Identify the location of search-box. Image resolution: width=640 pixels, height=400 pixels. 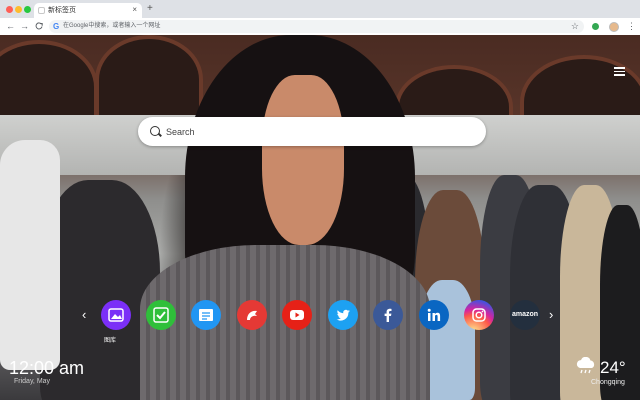
(312, 131).